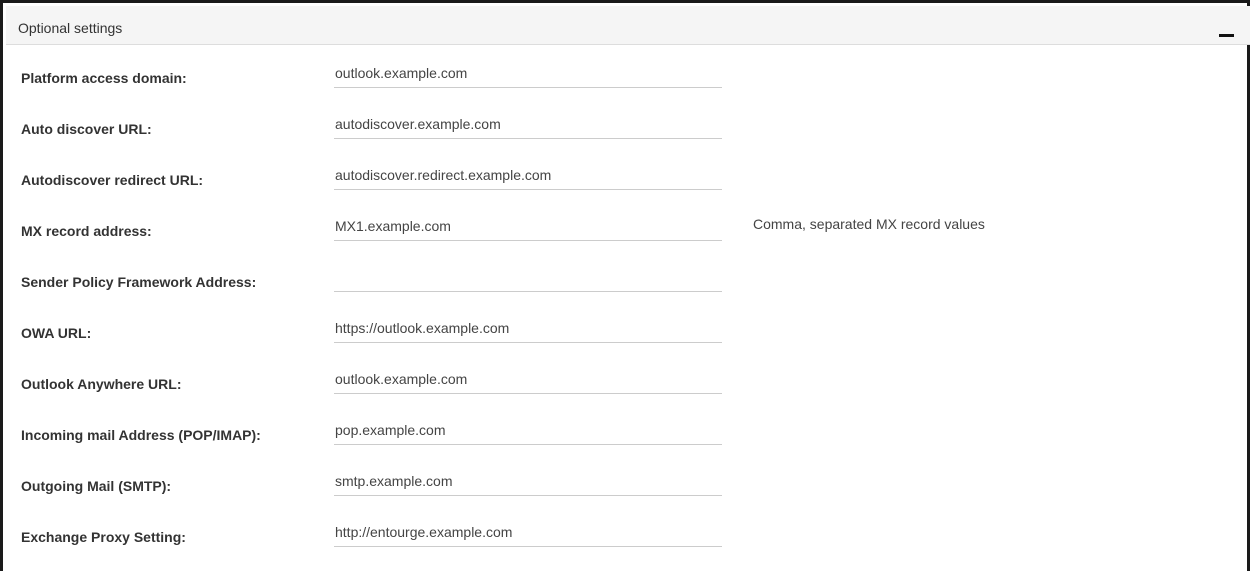 The image size is (1250, 571). What do you see at coordinates (86, 231) in the screenshot?
I see `field-label: MX record address:` at bounding box center [86, 231].